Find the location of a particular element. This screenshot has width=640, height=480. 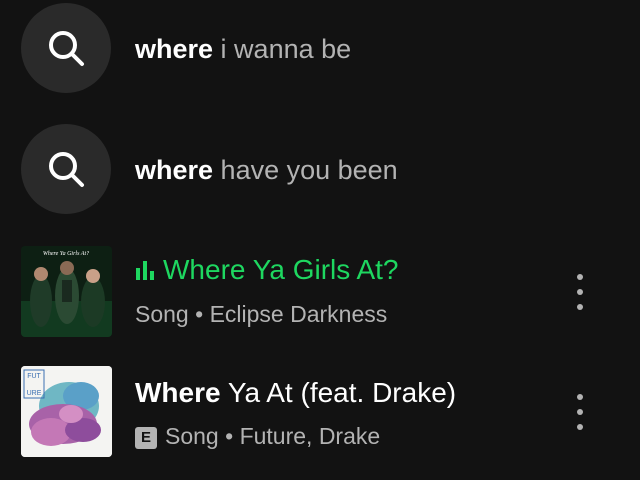

song-subtitle: Song • Eclipse Darkness is located at coordinates (261, 314).